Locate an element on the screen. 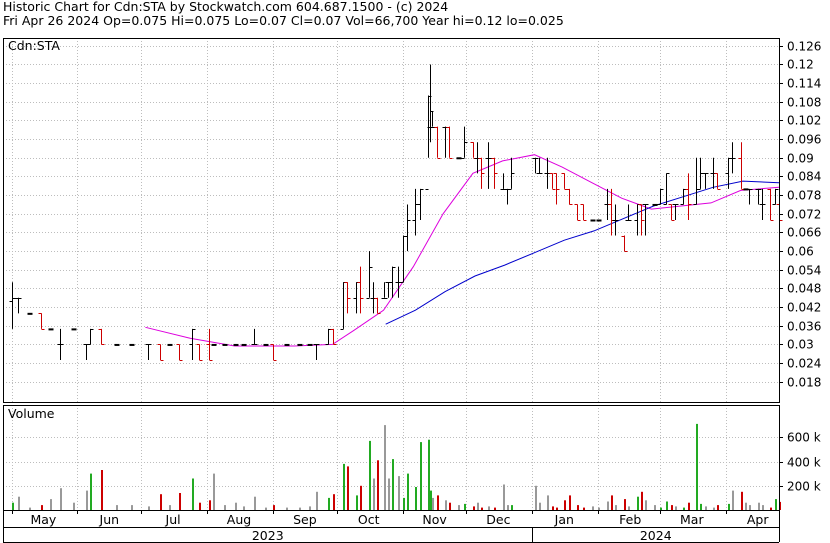 The image size is (830, 543). month-label: Dec is located at coordinates (498, 519).